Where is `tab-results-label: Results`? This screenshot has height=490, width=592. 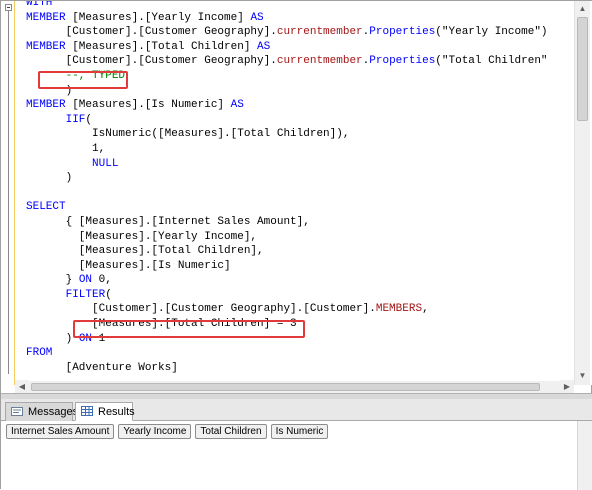
tab-results-label: Results is located at coordinates (116, 411).